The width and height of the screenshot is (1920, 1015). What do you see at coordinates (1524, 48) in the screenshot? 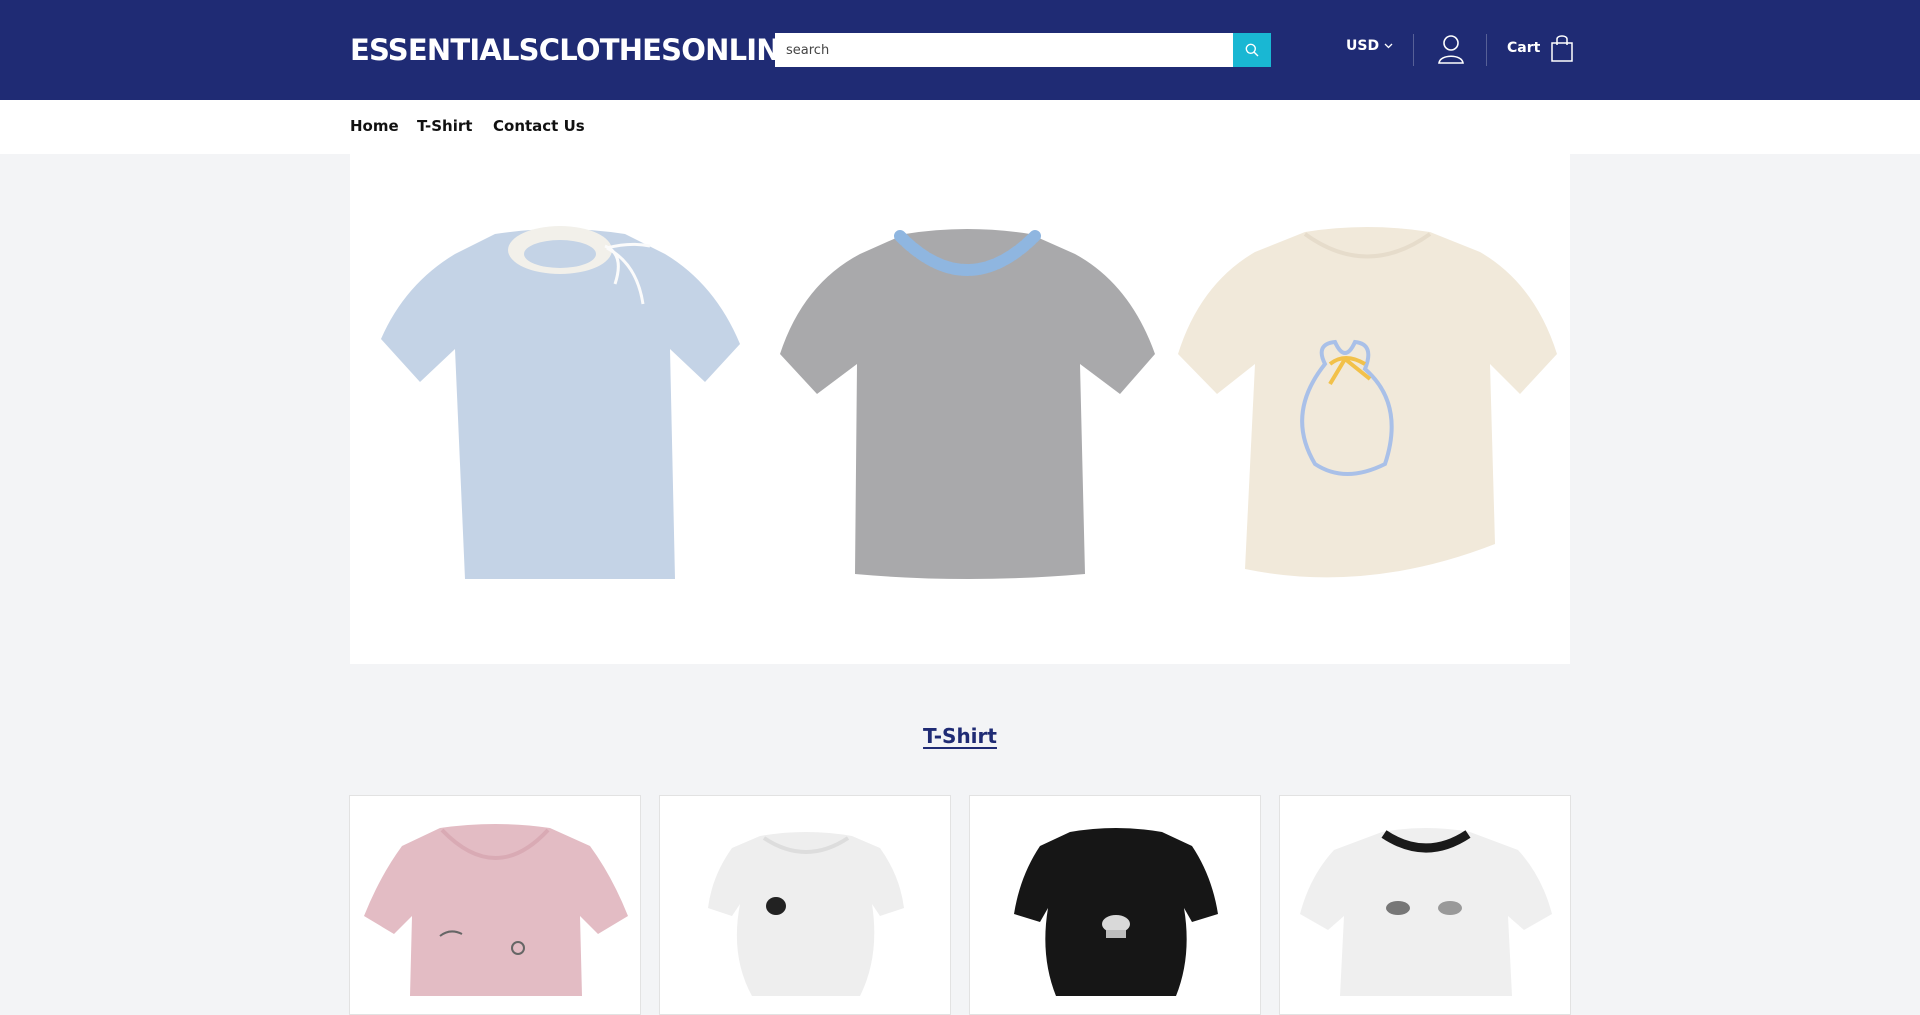
I see `cart-label: Cart` at bounding box center [1524, 48].